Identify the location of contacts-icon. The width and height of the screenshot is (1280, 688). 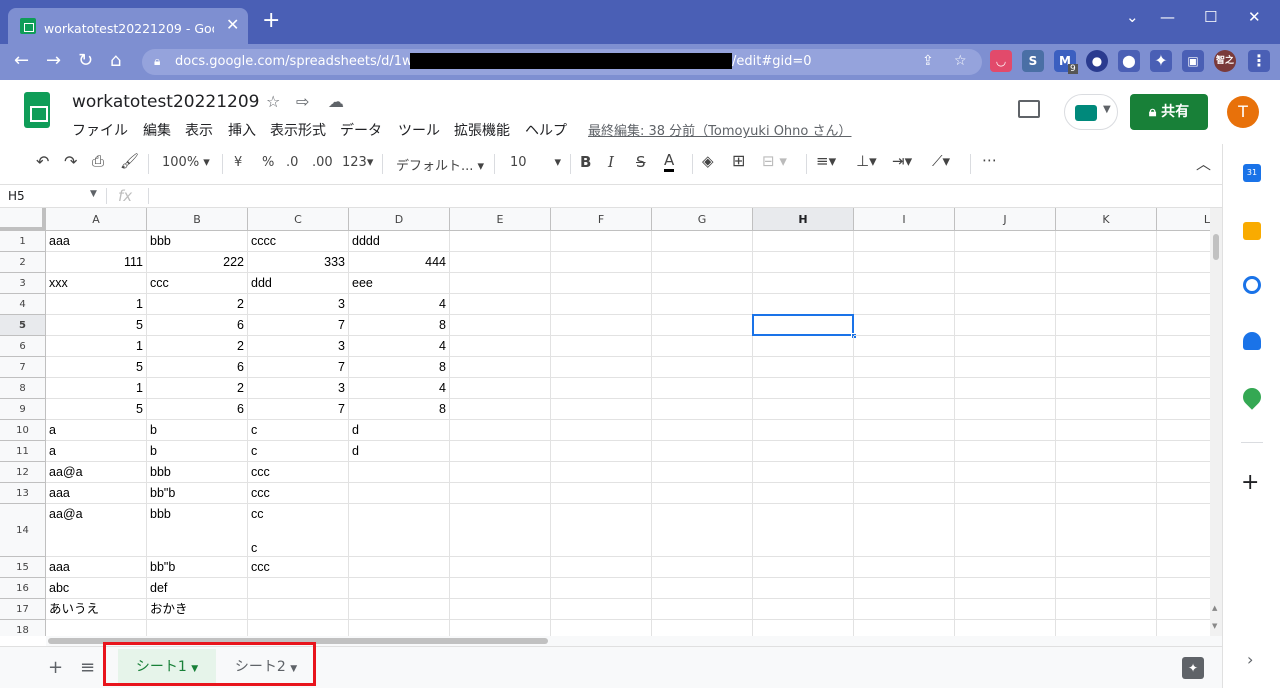
(1252, 341).